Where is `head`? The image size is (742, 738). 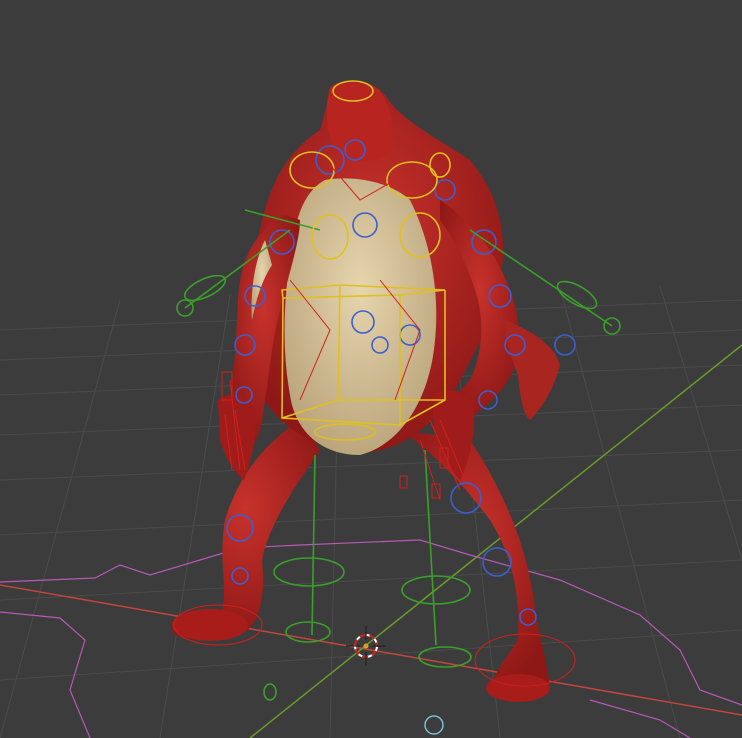 head is located at coordinates (359, 121).